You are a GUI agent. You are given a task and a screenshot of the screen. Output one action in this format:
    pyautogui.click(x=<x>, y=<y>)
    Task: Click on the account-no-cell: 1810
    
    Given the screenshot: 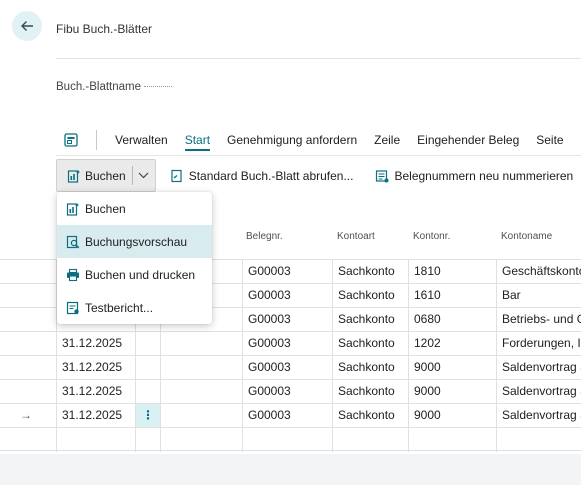 What is the action you would take?
    pyautogui.click(x=452, y=272)
    